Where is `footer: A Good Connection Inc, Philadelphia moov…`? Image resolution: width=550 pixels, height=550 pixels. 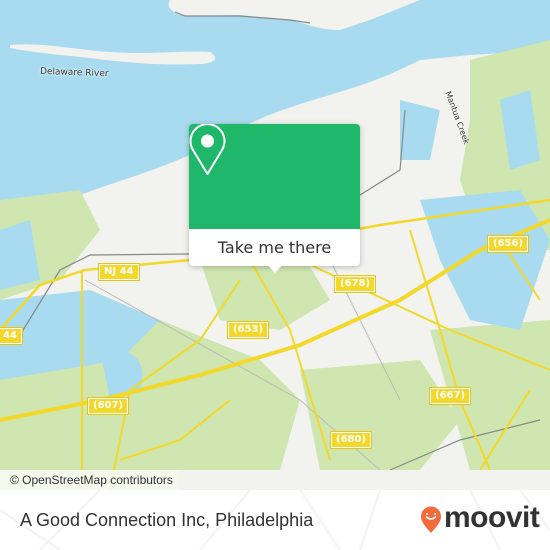 footer: A Good Connection Inc, Philadelphia moov… is located at coordinates (275, 520).